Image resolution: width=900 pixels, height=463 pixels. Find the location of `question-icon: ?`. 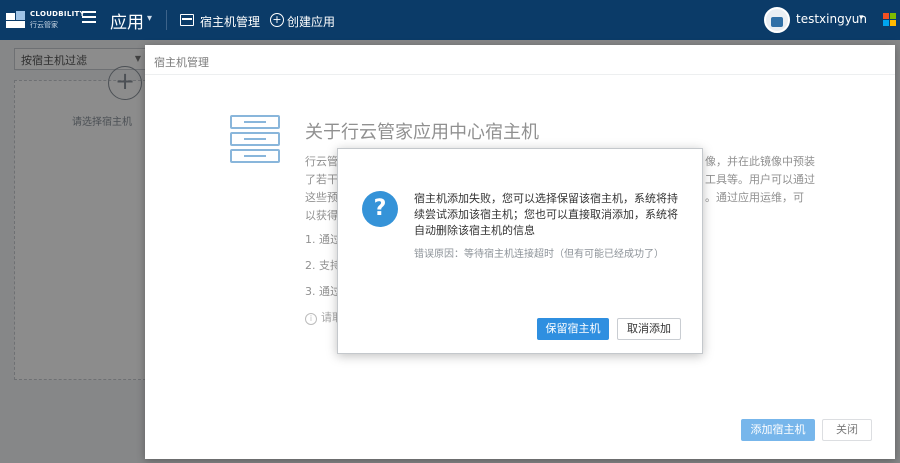

question-icon: ? is located at coordinates (380, 209).